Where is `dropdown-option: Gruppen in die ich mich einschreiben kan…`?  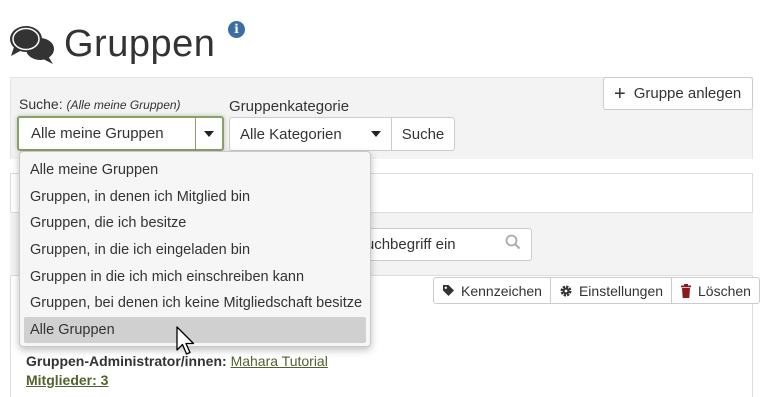 dropdown-option: Gruppen in die ich mich einschreiben kan… is located at coordinates (195, 276).